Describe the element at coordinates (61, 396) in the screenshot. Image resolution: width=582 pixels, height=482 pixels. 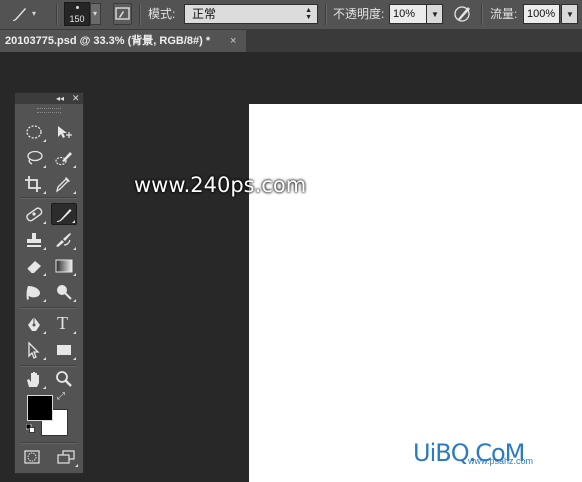
I see `swap-colors-icon: ⤢` at that location.